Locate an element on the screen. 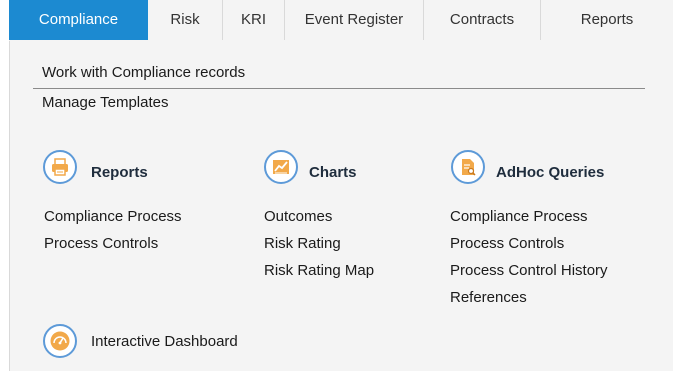 This screenshot has height=371, width=673. adhoc-item-references: References is located at coordinates (488, 297).